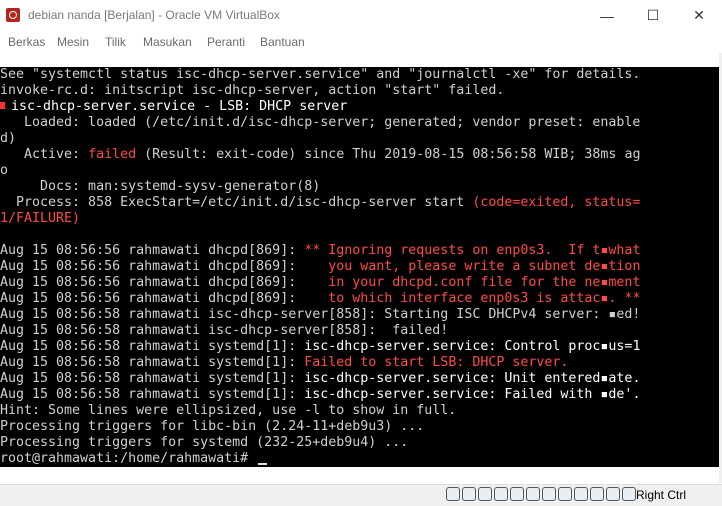  I want to click on console-line: 1/FAILURE), so click(40, 219).